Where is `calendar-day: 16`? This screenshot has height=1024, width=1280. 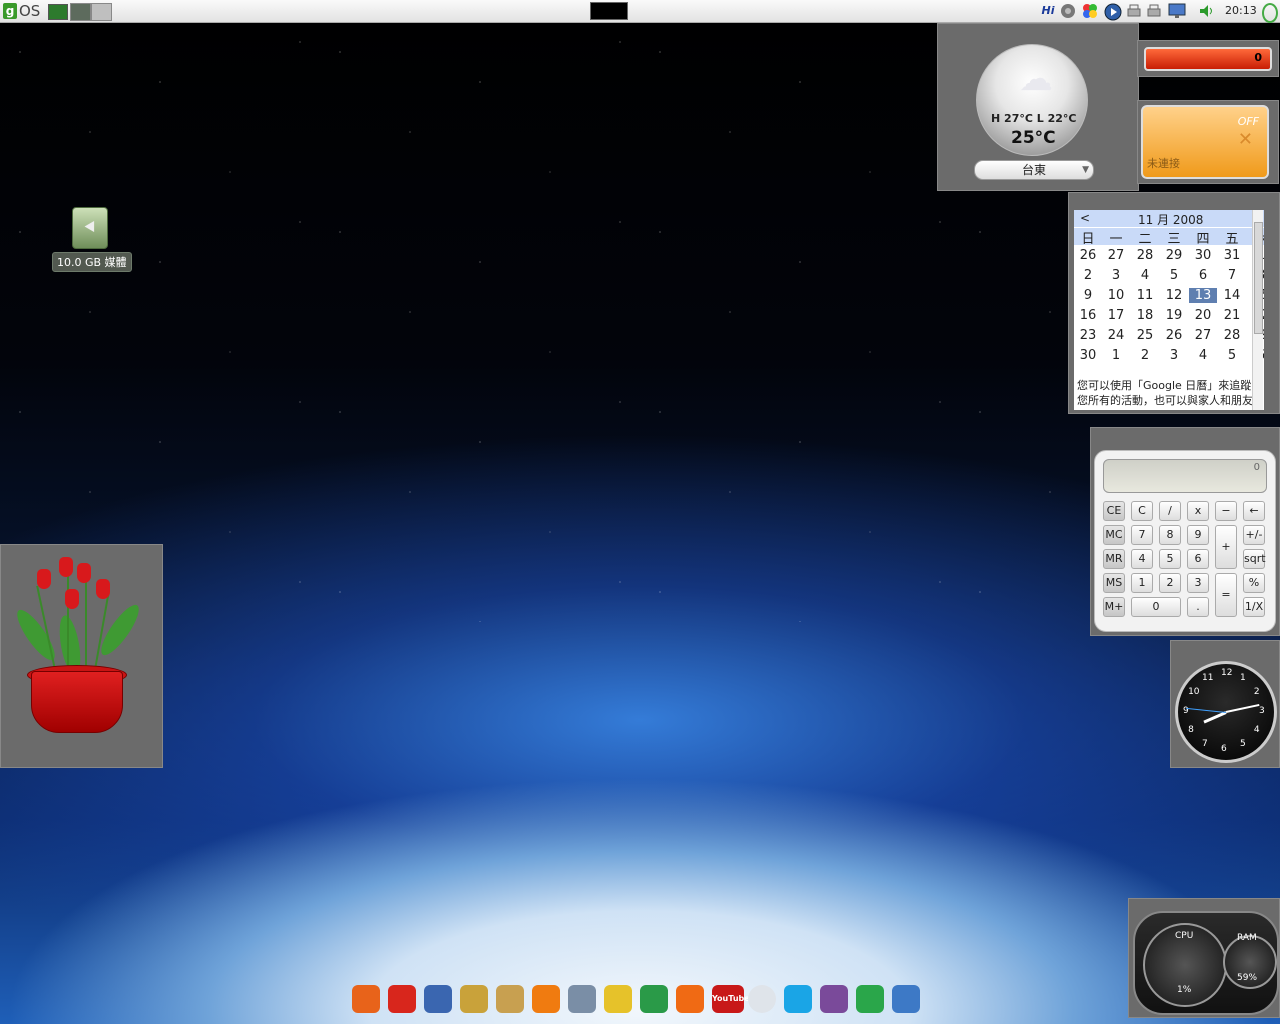 calendar-day: 16 is located at coordinates (1088, 315).